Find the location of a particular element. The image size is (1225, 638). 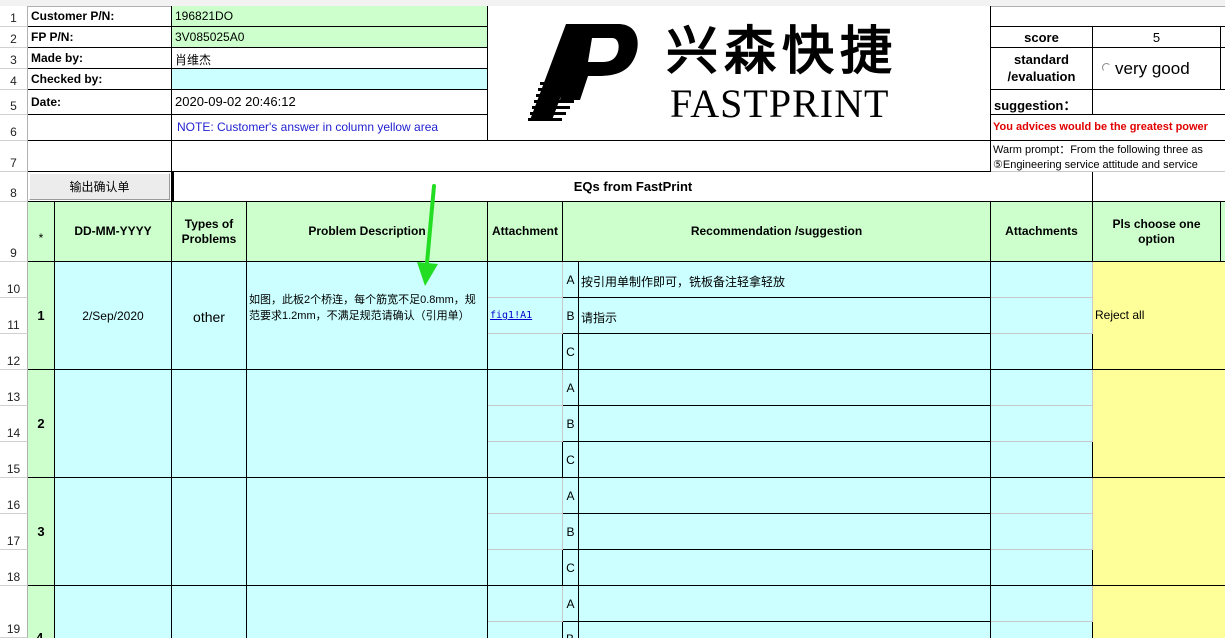

row-header-3: 3 is located at coordinates (14, 58).